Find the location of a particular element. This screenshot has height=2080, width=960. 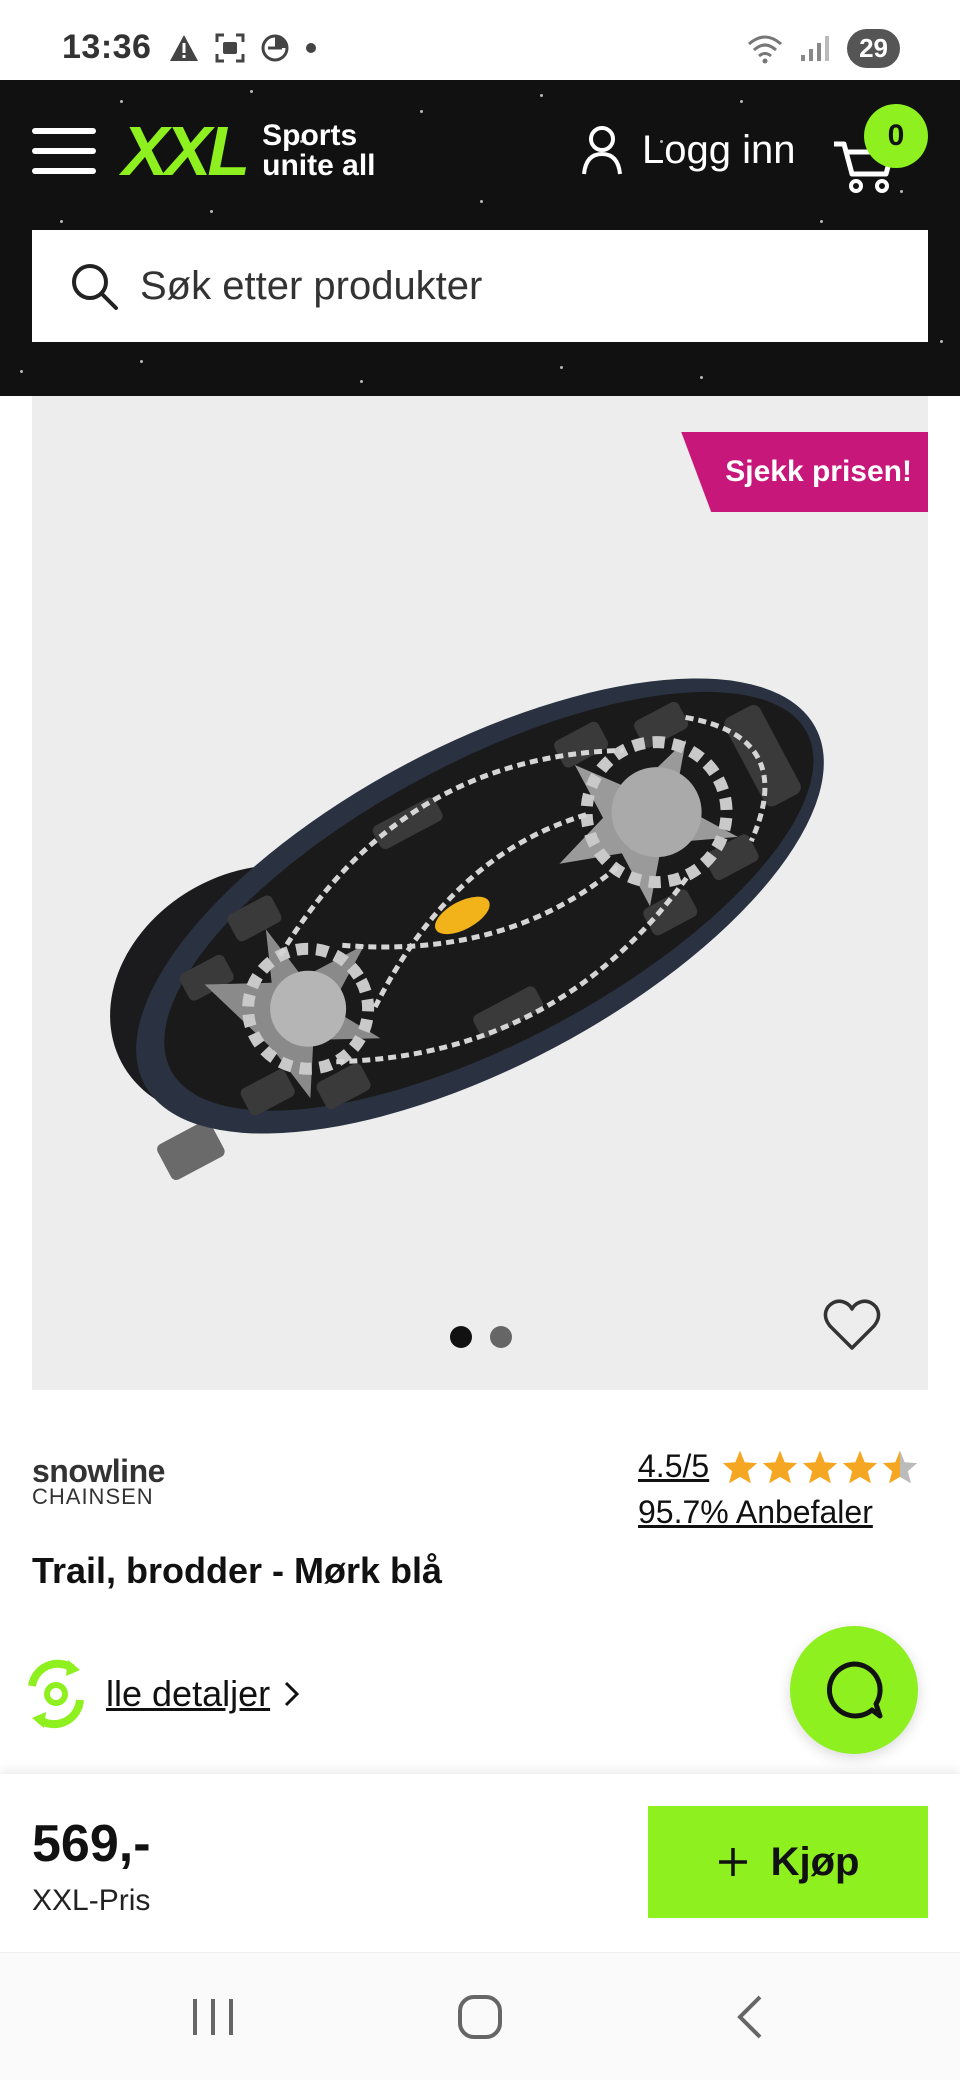

chevron-right-icon is located at coordinates (292, 1694).